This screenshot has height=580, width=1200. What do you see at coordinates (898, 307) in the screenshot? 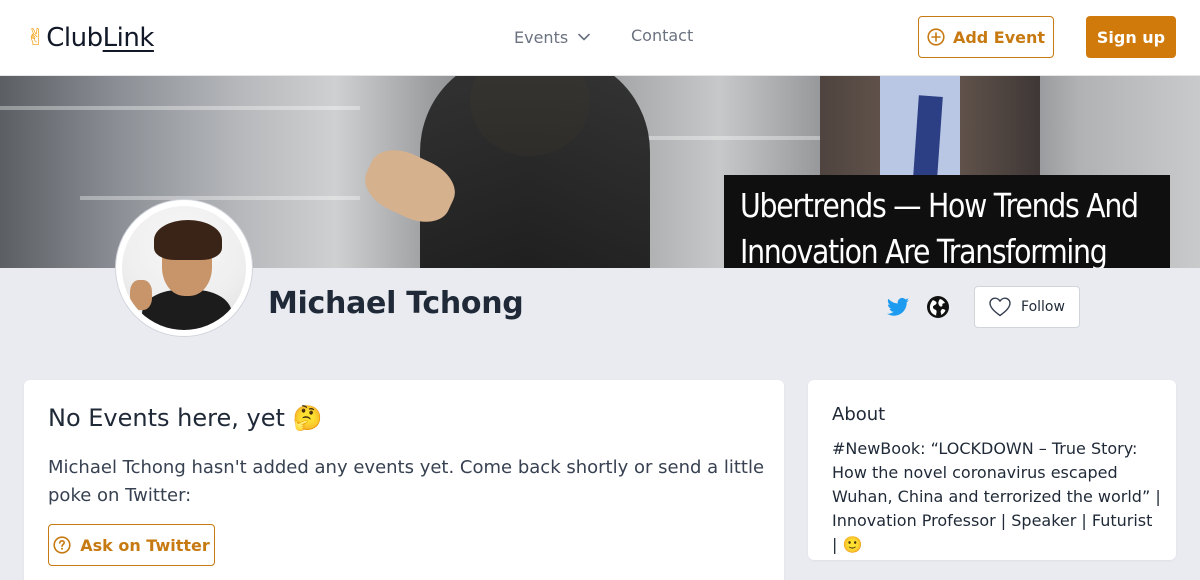
I see `twitter-icon` at bounding box center [898, 307].